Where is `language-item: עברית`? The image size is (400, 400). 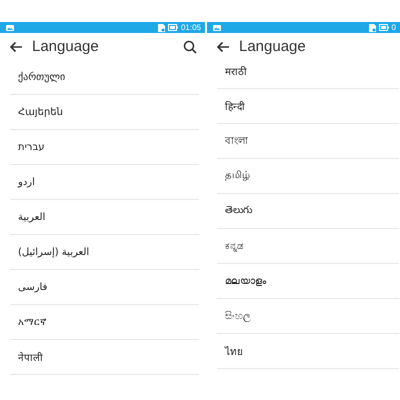
language-item: עברית is located at coordinates (104, 147).